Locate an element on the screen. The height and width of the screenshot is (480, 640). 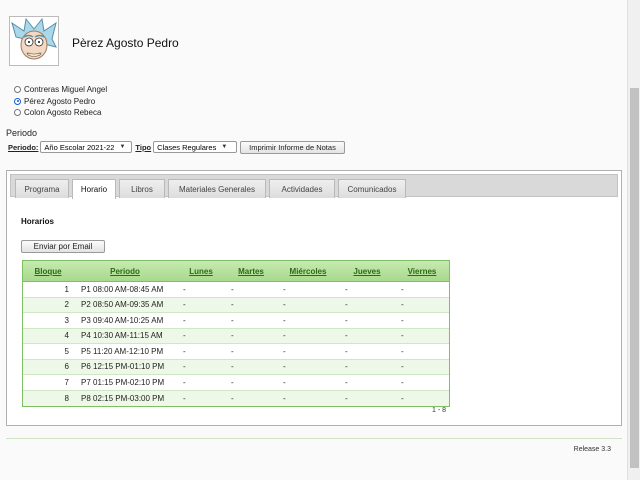
tab-libros: Libros is located at coordinates (142, 188).